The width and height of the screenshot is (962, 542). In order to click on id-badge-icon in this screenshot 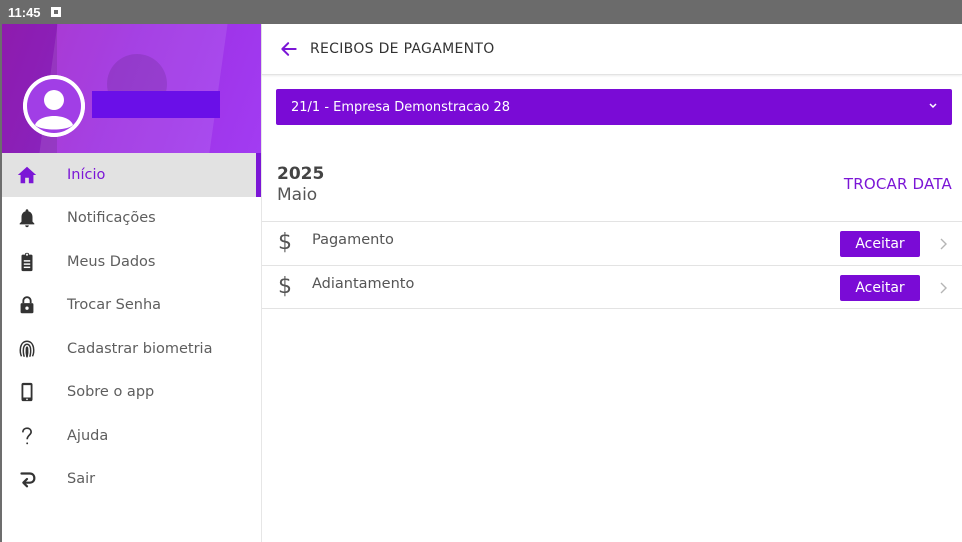, I will do `click(27, 262)`.